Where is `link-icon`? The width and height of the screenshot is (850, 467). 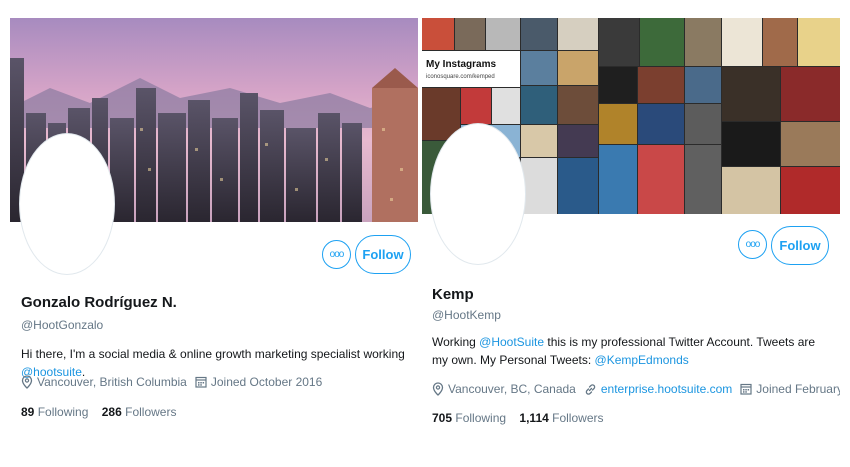 link-icon is located at coordinates (590, 389).